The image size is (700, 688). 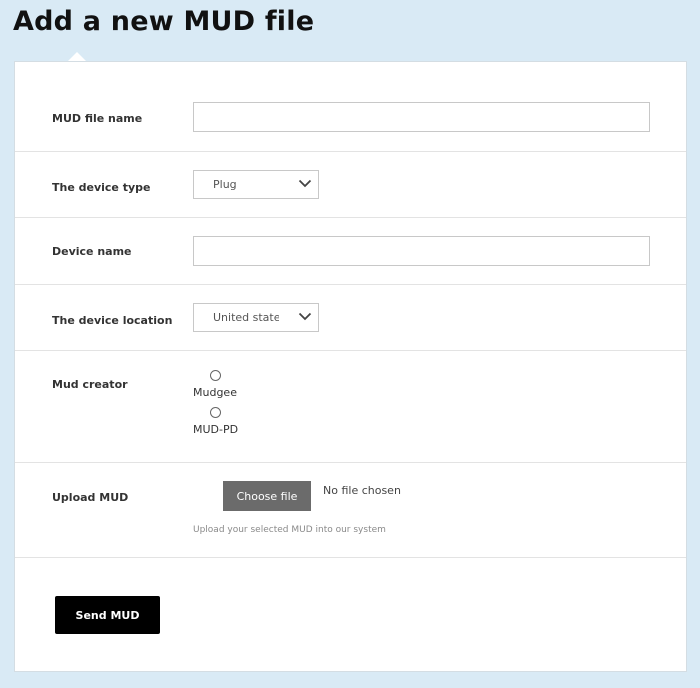 I want to click on device-name-label: Device name, so click(x=92, y=251).